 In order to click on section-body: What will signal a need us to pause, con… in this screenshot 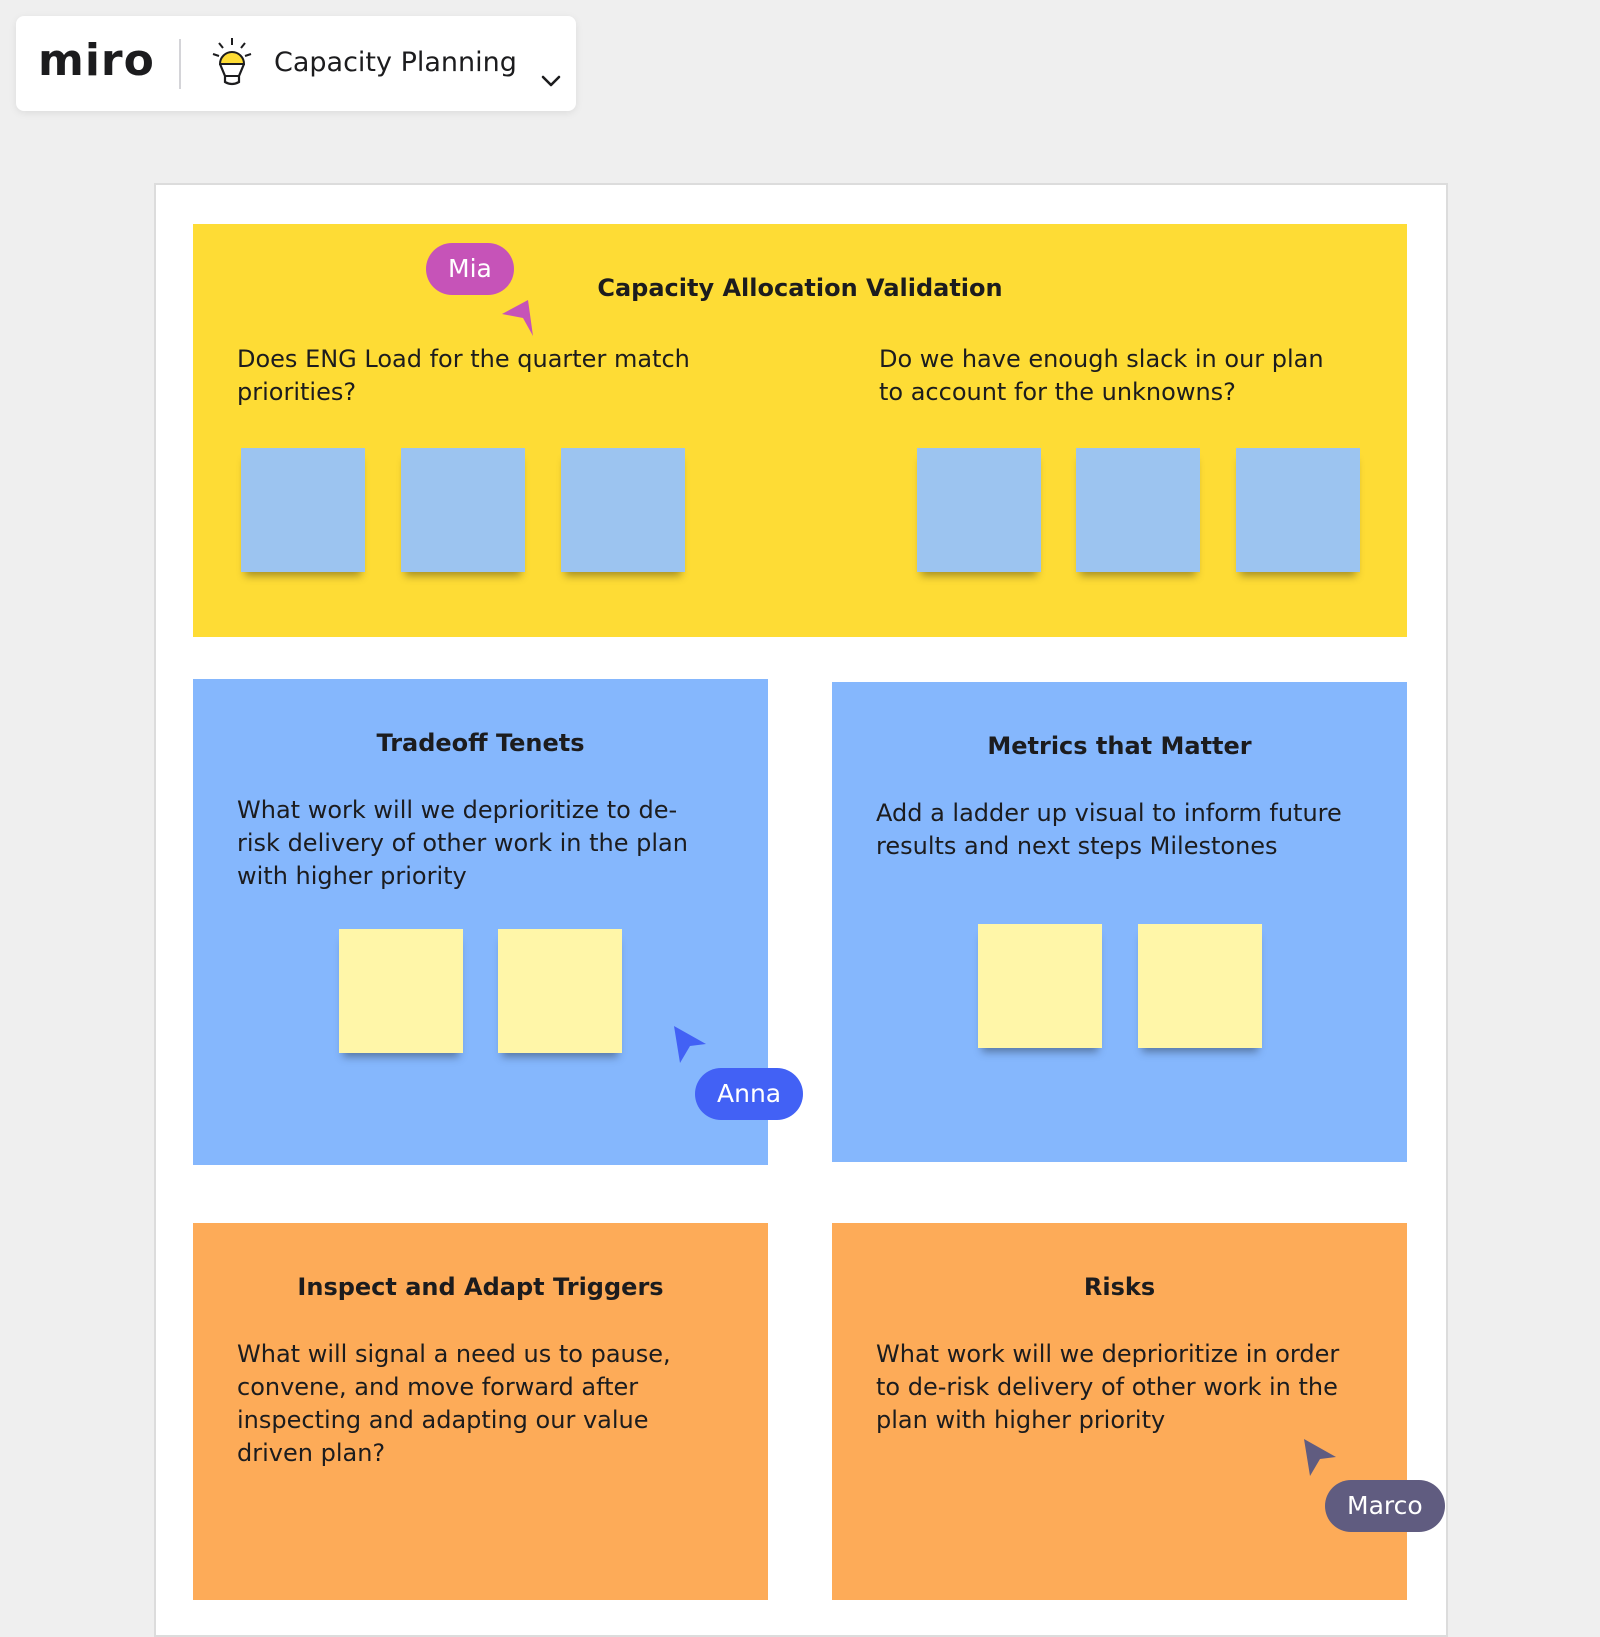, I will do `click(454, 1403)`.